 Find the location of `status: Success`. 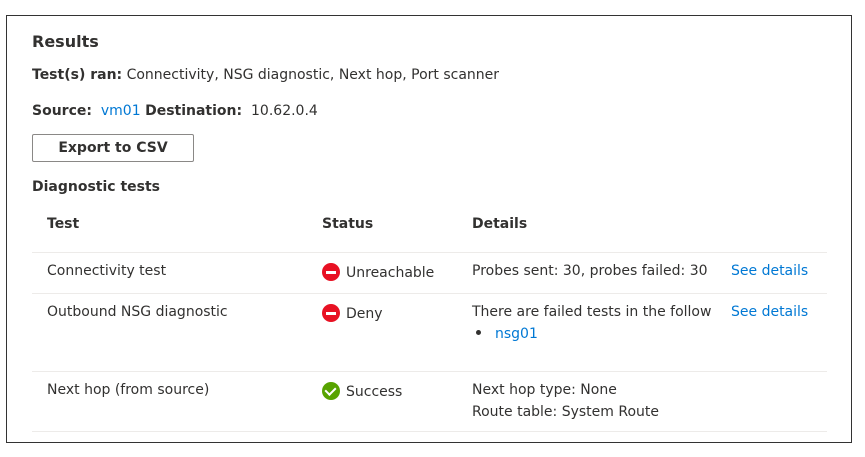

status: Success is located at coordinates (362, 391).